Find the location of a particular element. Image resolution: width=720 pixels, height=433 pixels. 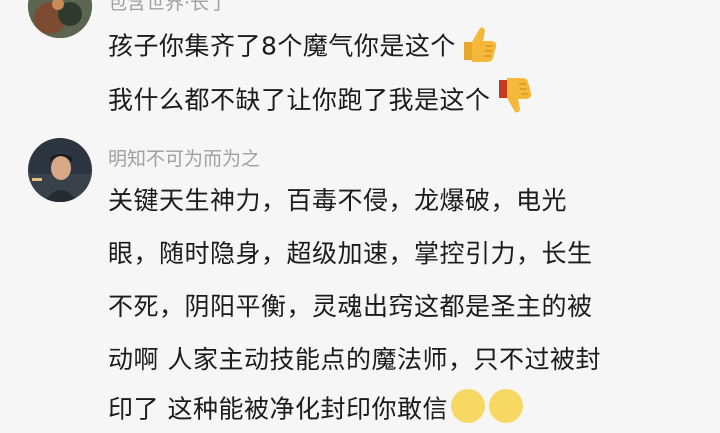

thumbs-up-icon is located at coordinates (478, 47).